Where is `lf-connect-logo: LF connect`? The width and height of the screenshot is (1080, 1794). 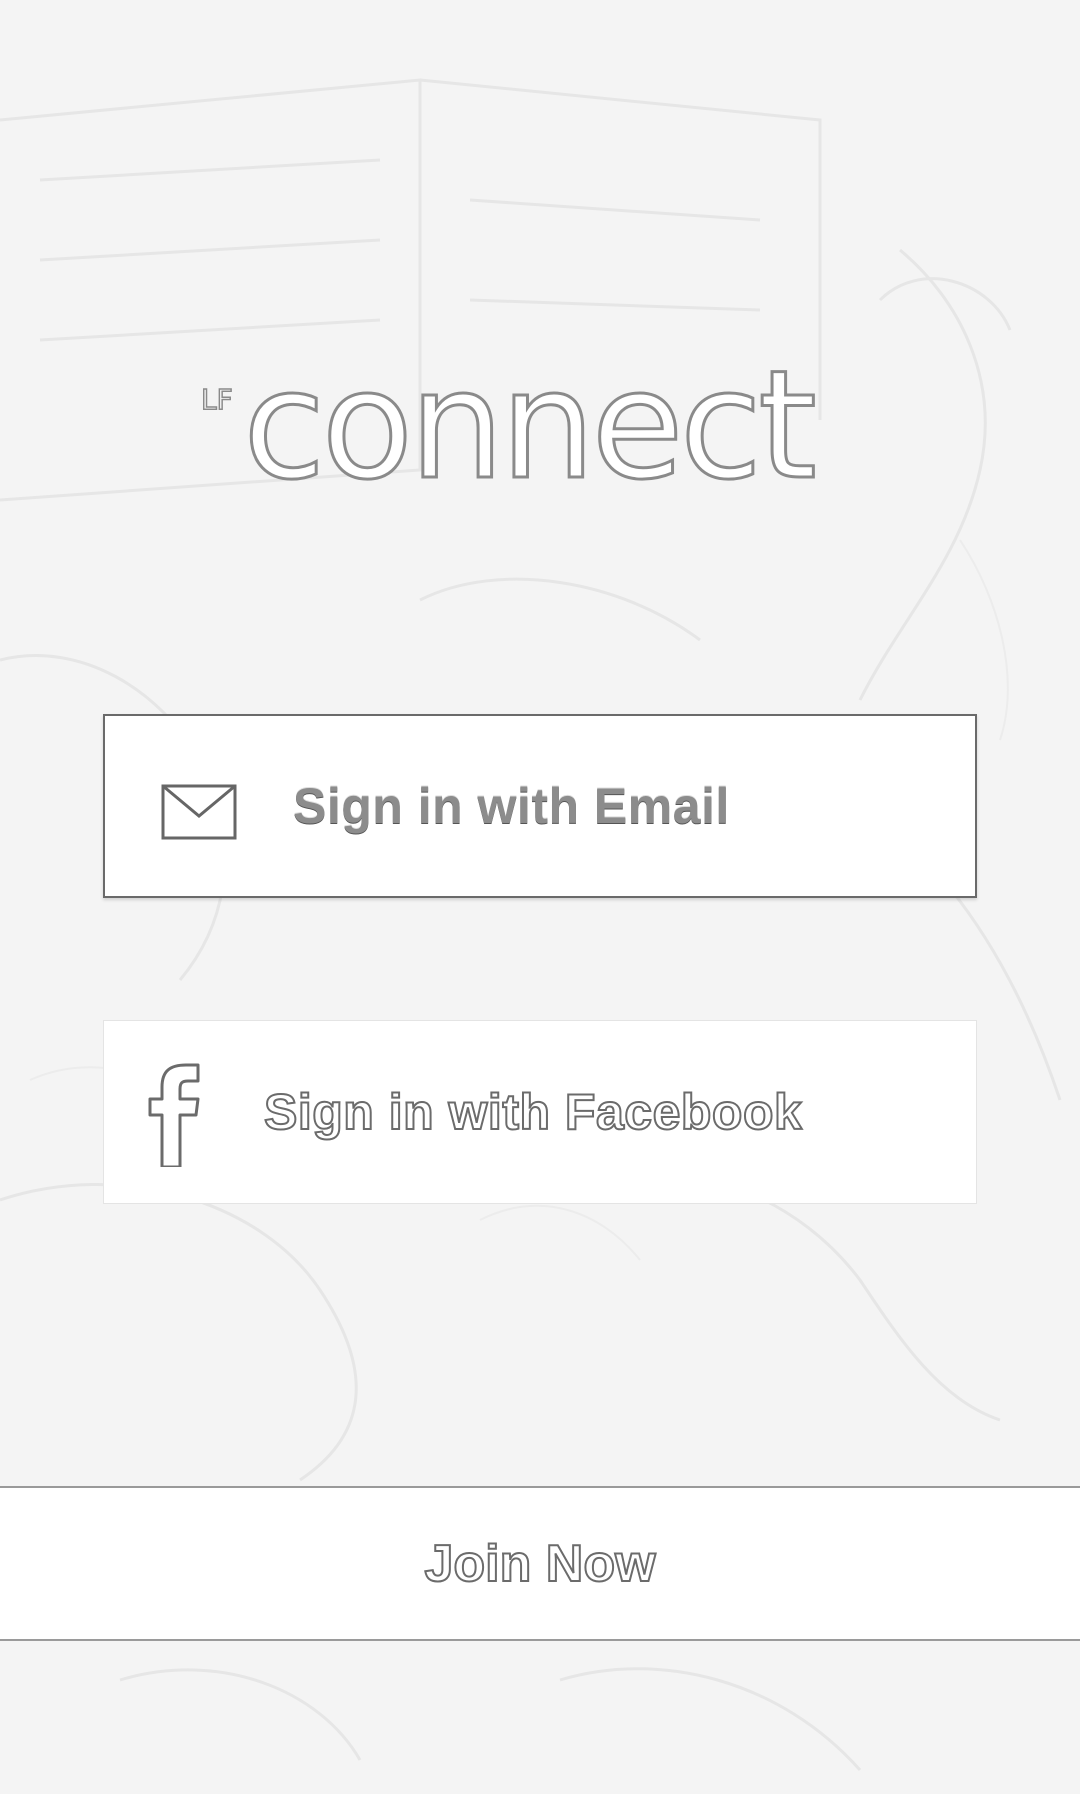
lf-connect-logo: LF connect is located at coordinates (545, 426).